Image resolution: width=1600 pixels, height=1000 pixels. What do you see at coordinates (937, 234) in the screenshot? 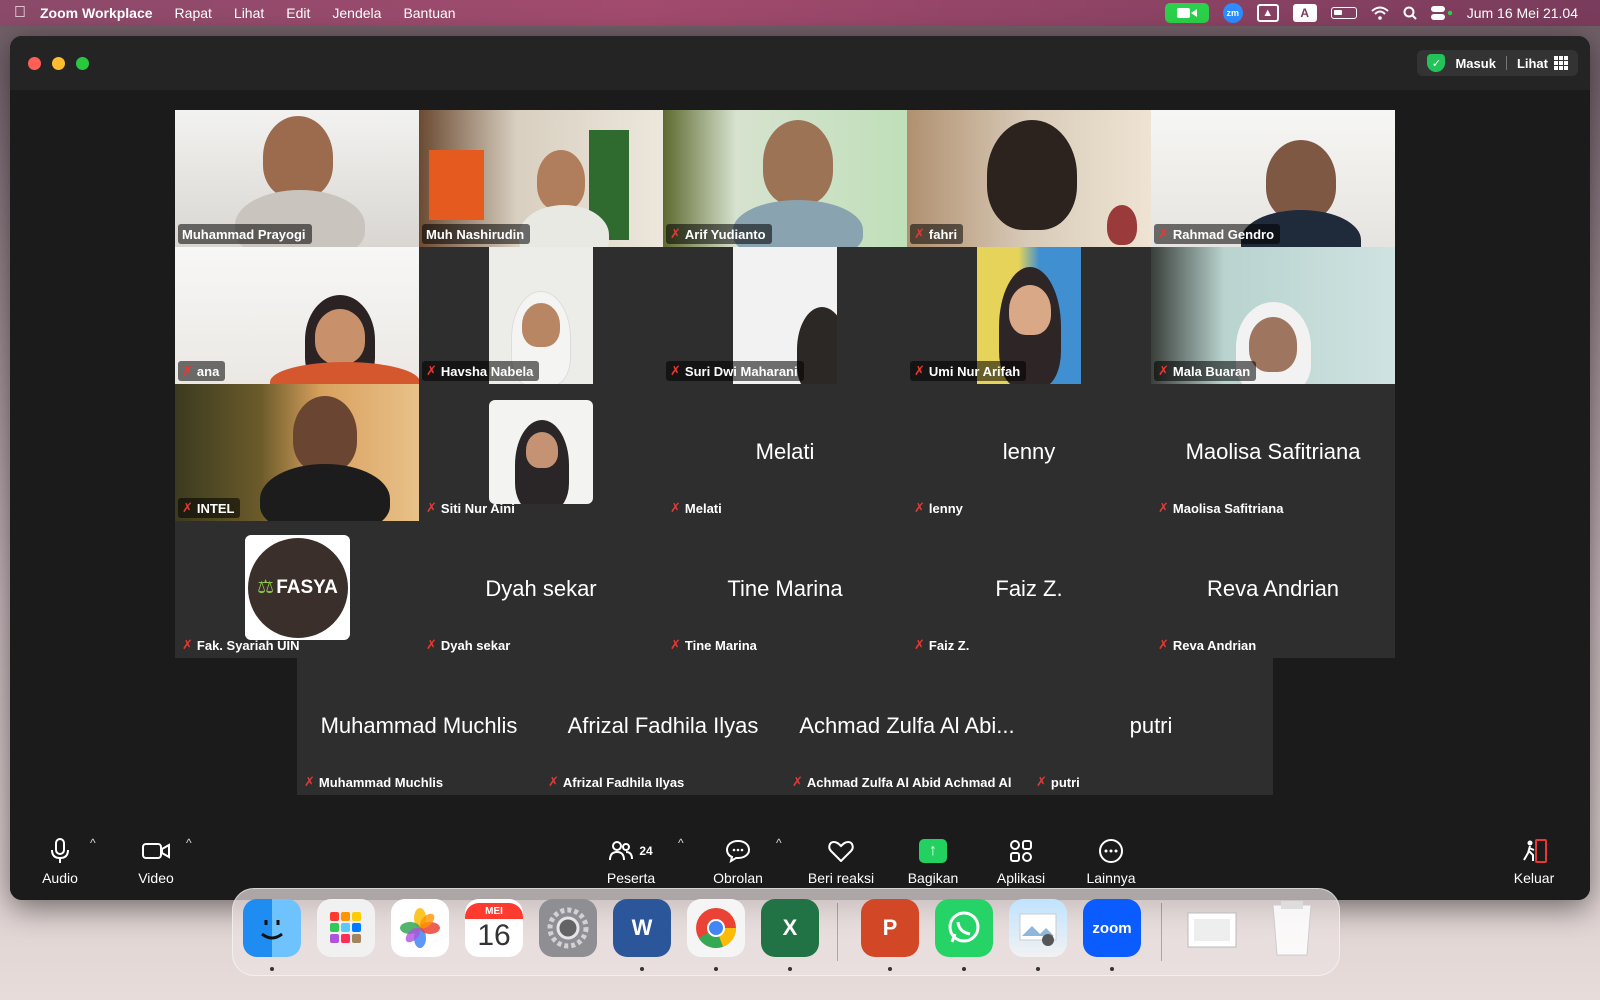
I see `participant-name-label: ✗ fahri` at bounding box center [937, 234].